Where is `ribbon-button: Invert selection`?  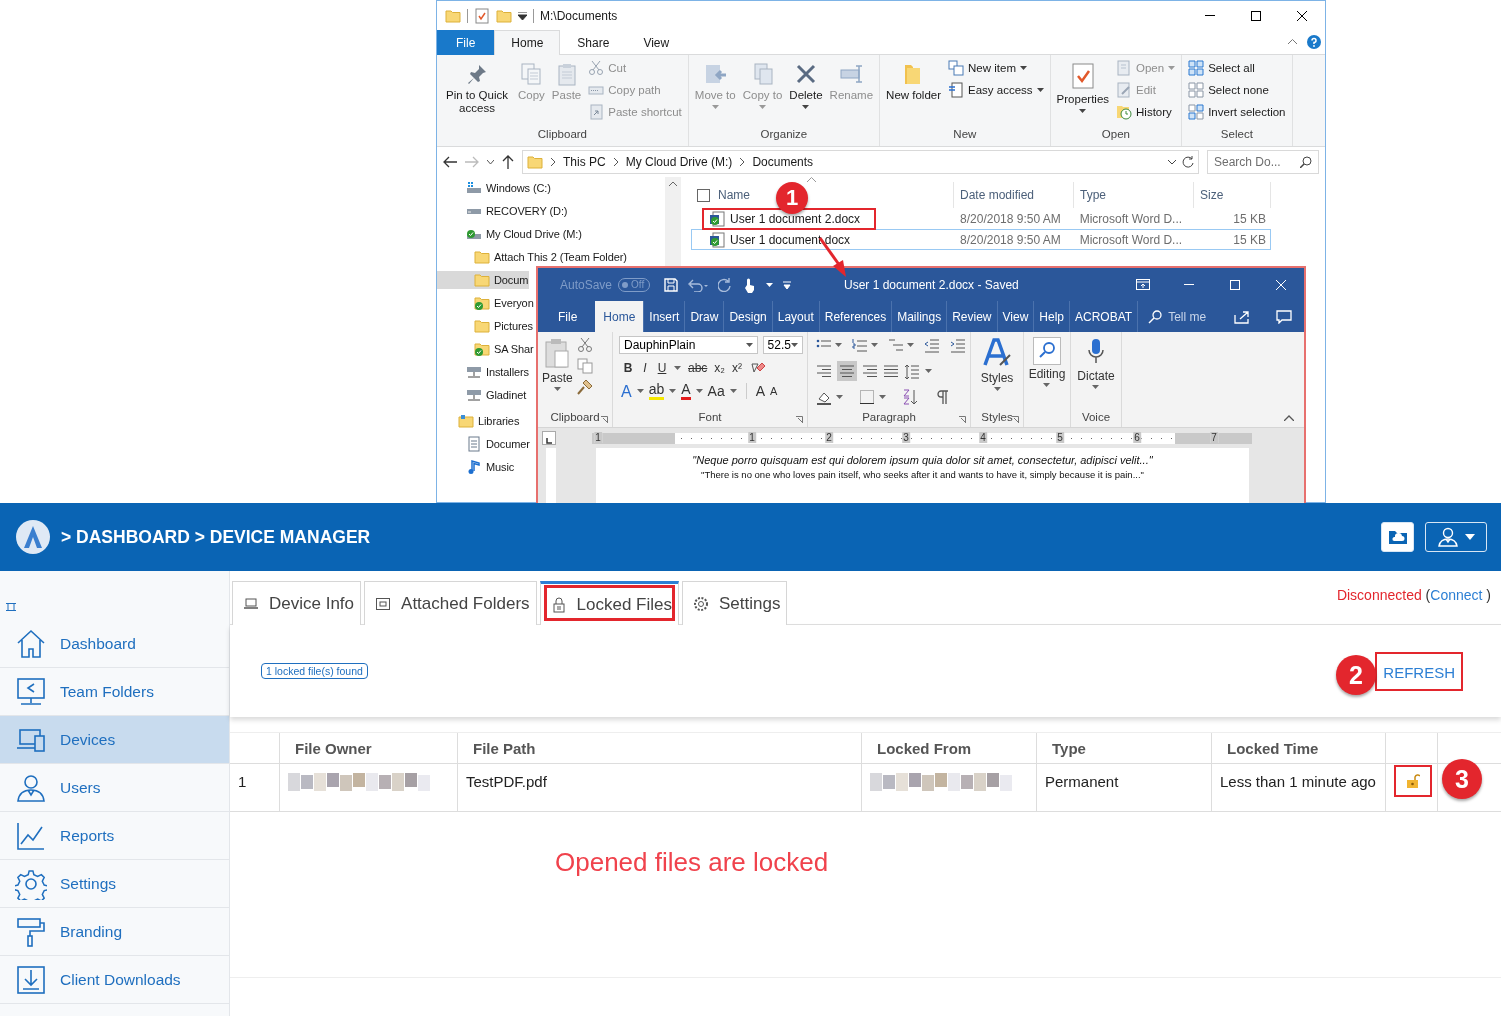 ribbon-button: Invert selection is located at coordinates (1237, 112).